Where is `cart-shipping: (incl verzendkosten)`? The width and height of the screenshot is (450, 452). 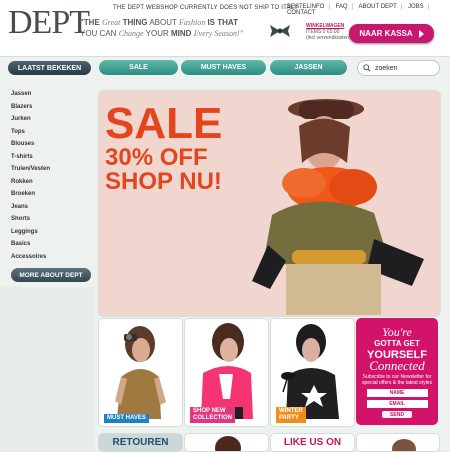 cart-shipping: (incl verzendkosten) is located at coordinates (328, 38).